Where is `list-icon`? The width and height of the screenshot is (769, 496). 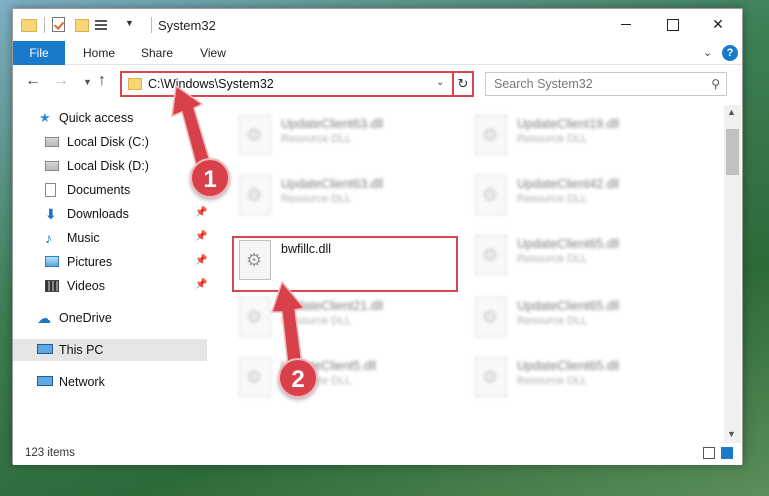
list-icon is located at coordinates (103, 25).